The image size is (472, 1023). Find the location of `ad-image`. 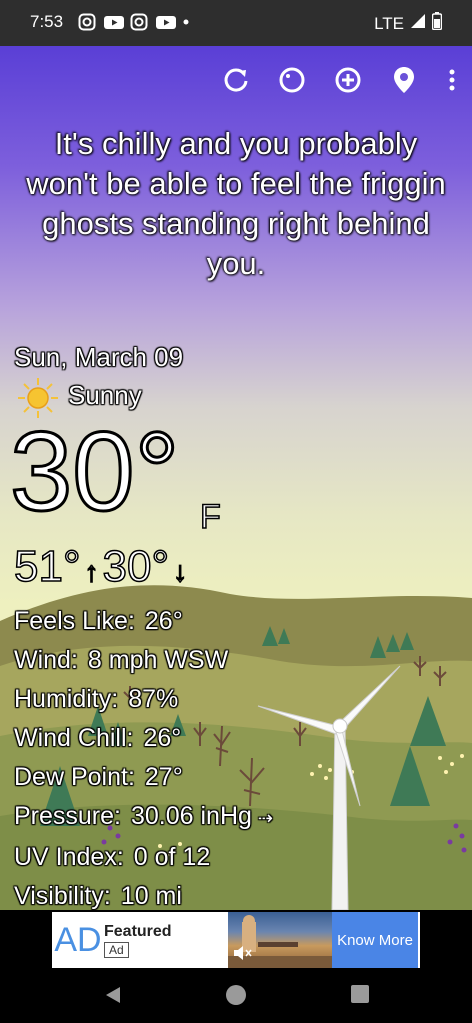

ad-image is located at coordinates (280, 940).